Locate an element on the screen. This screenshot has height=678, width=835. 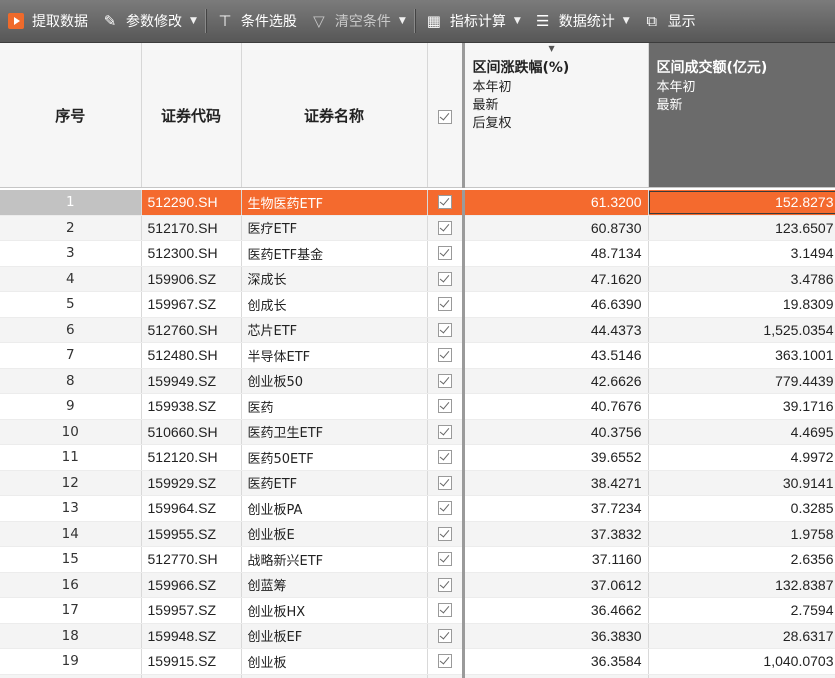
toolbar-button-2: ⊤ 条件选股 is located at coordinates (256, 21).